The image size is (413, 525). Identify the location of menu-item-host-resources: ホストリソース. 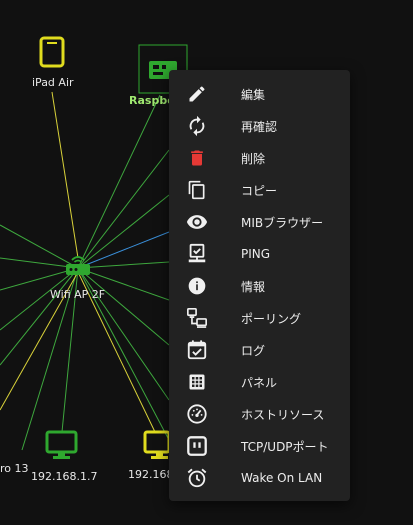
(259, 414).